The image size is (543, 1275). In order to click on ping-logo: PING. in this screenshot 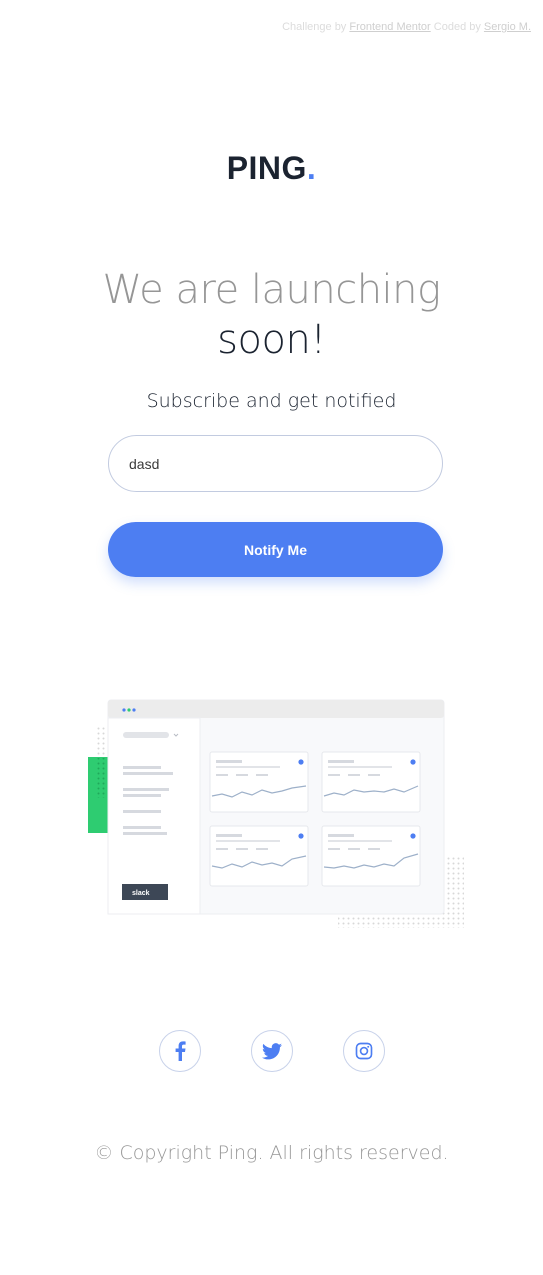, I will do `click(271, 168)`.